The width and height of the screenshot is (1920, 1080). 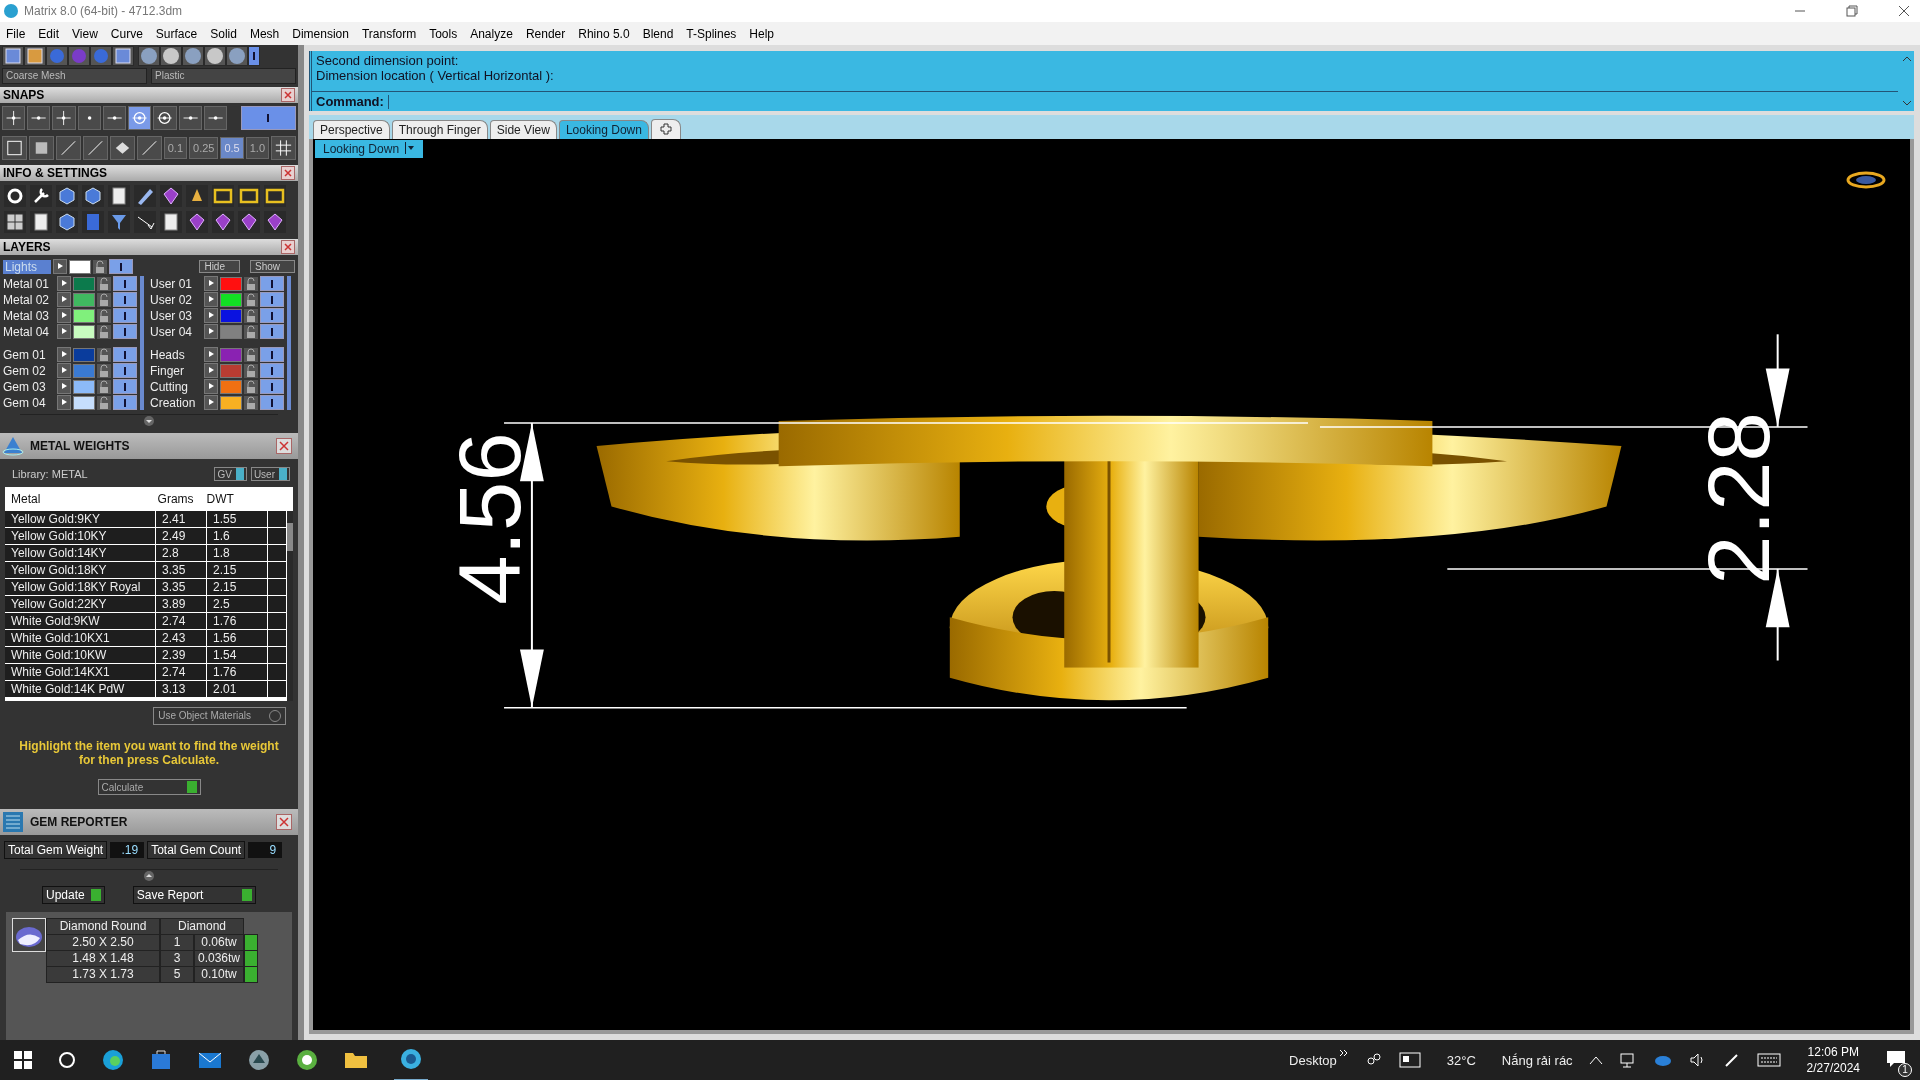 What do you see at coordinates (491, 33) in the screenshot?
I see `menu-item: Analyze` at bounding box center [491, 33].